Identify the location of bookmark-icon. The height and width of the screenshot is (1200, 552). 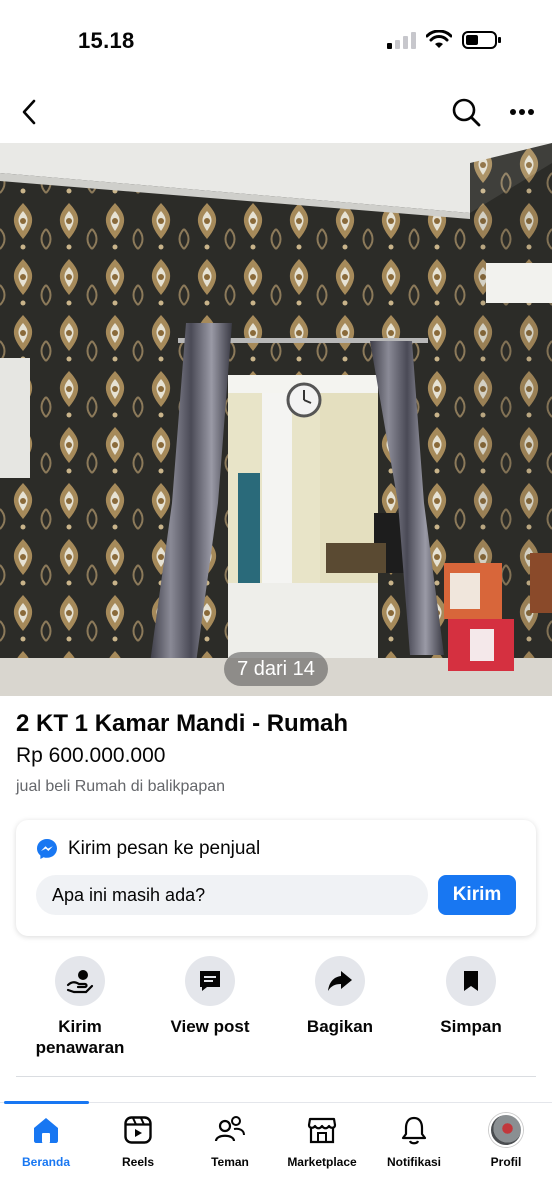
(471, 981).